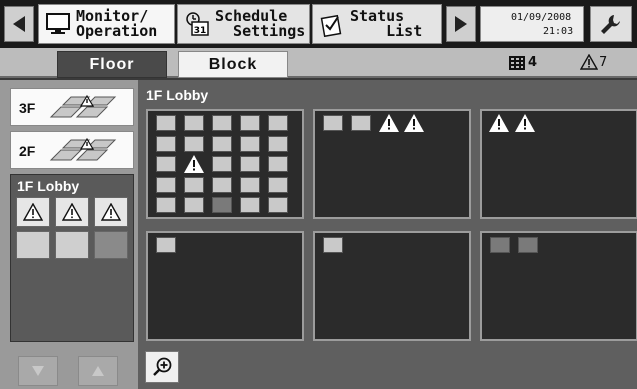 The height and width of the screenshot is (389, 637). Describe the element at coordinates (117, 23) in the screenshot. I see `tab-monitor-label: Monitor/ Operation` at that location.